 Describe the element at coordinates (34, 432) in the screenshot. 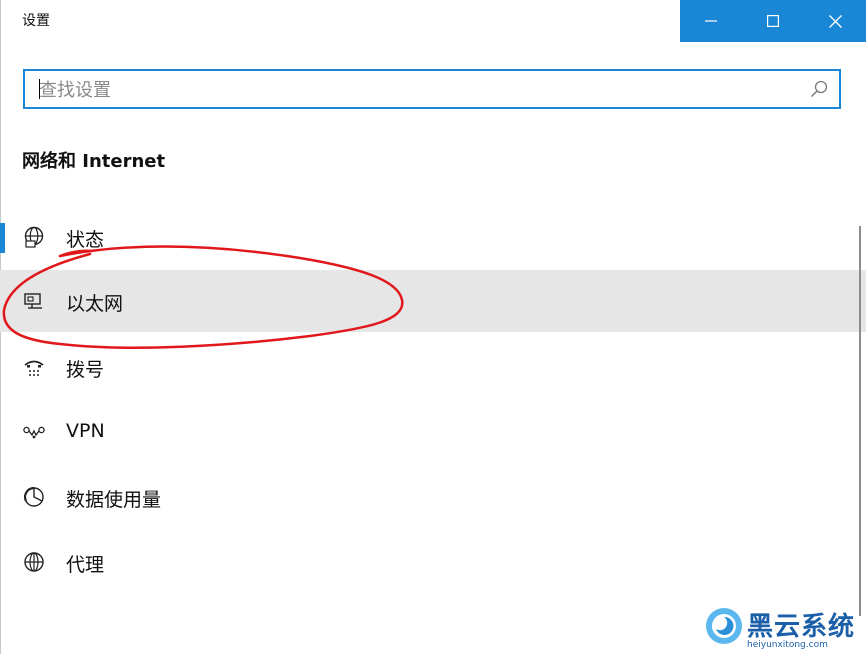

I see `vpn-icon` at that location.